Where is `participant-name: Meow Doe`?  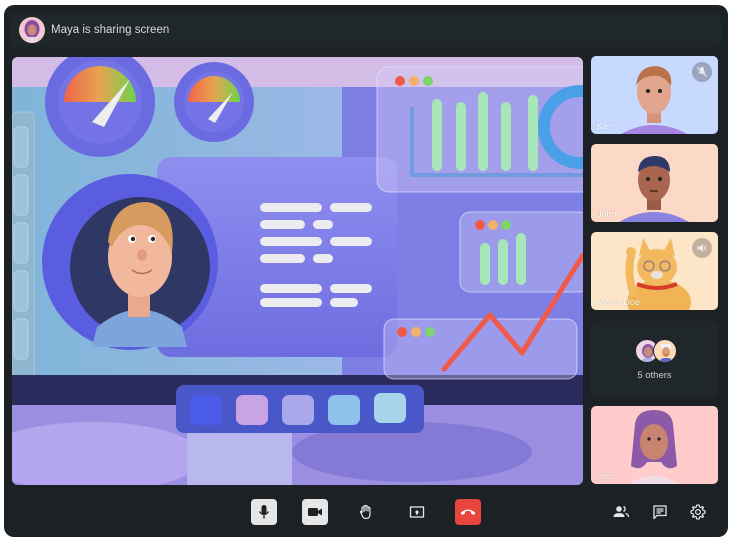 participant-name: Meow Doe is located at coordinates (619, 302).